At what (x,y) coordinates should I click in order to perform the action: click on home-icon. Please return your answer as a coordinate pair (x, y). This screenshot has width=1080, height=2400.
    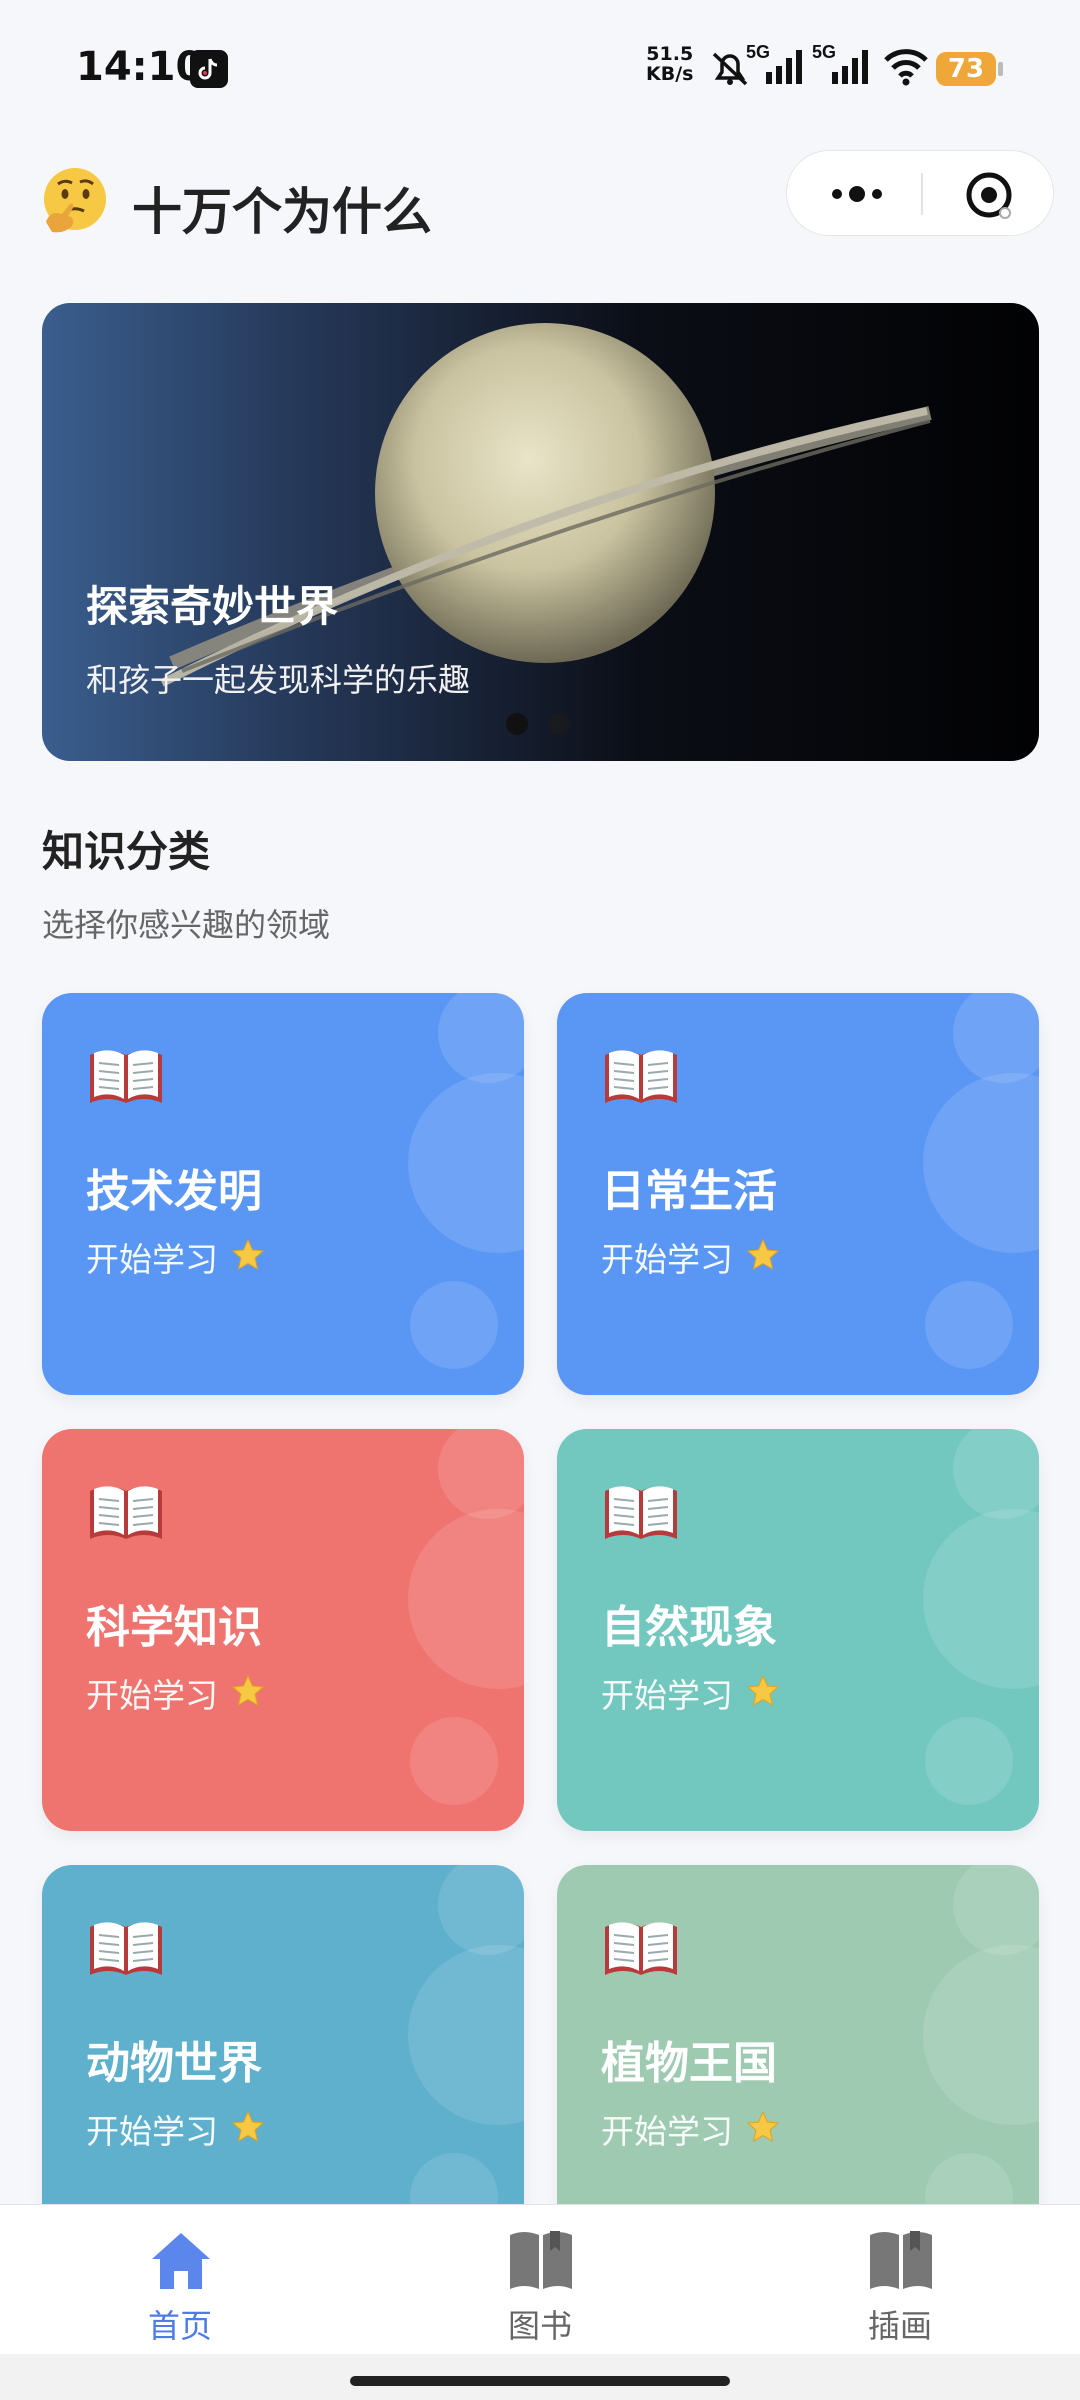
    Looking at the image, I should click on (181, 2261).